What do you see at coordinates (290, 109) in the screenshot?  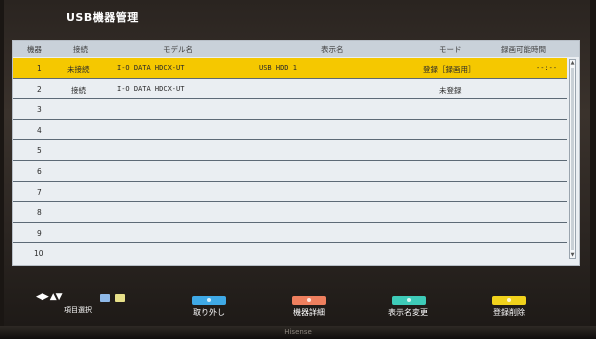 I see `table-row: 3` at bounding box center [290, 109].